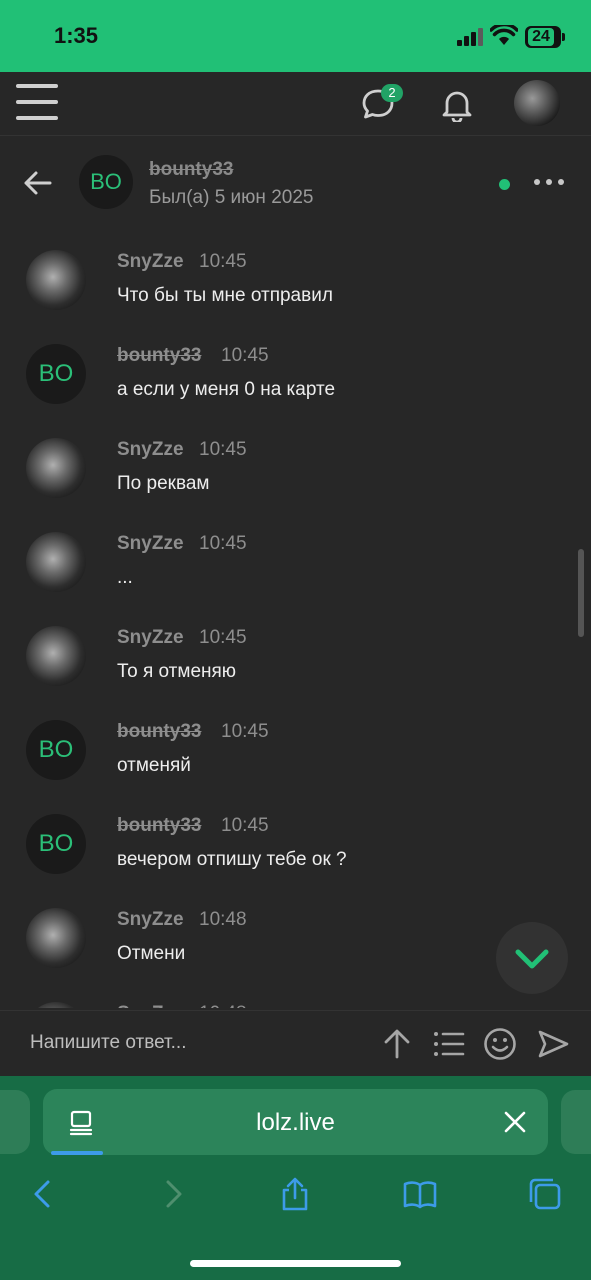 The height and width of the screenshot is (1280, 591). What do you see at coordinates (77, 1153) in the screenshot?
I see `tab-loading-indicator` at bounding box center [77, 1153].